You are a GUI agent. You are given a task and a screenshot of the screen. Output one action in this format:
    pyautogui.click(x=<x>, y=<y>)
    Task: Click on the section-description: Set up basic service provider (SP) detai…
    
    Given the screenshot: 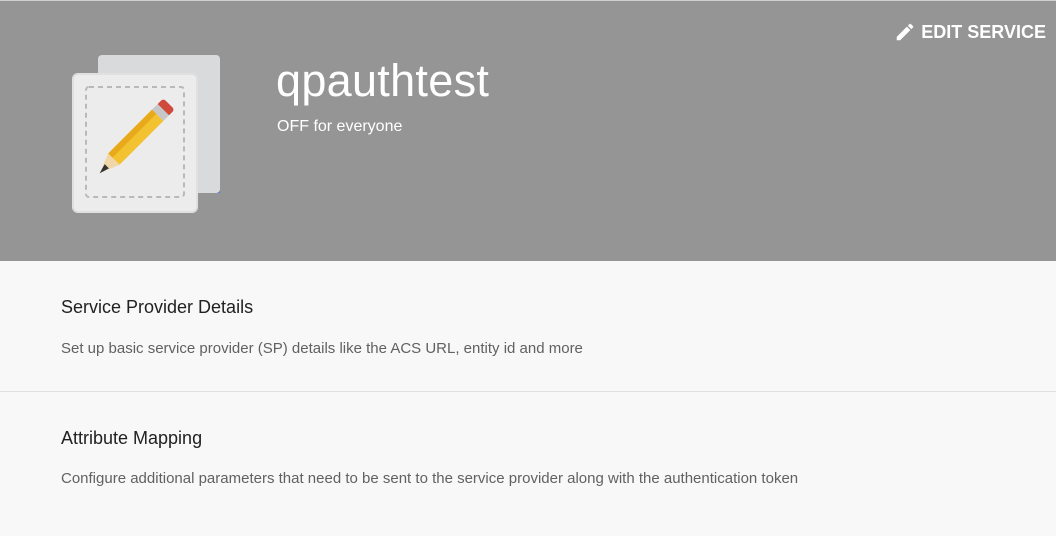 What is the action you would take?
    pyautogui.click(x=322, y=348)
    